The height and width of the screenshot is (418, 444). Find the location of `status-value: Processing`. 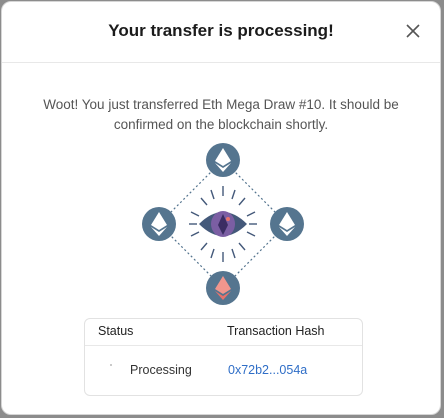

status-value: Processing is located at coordinates (161, 370).